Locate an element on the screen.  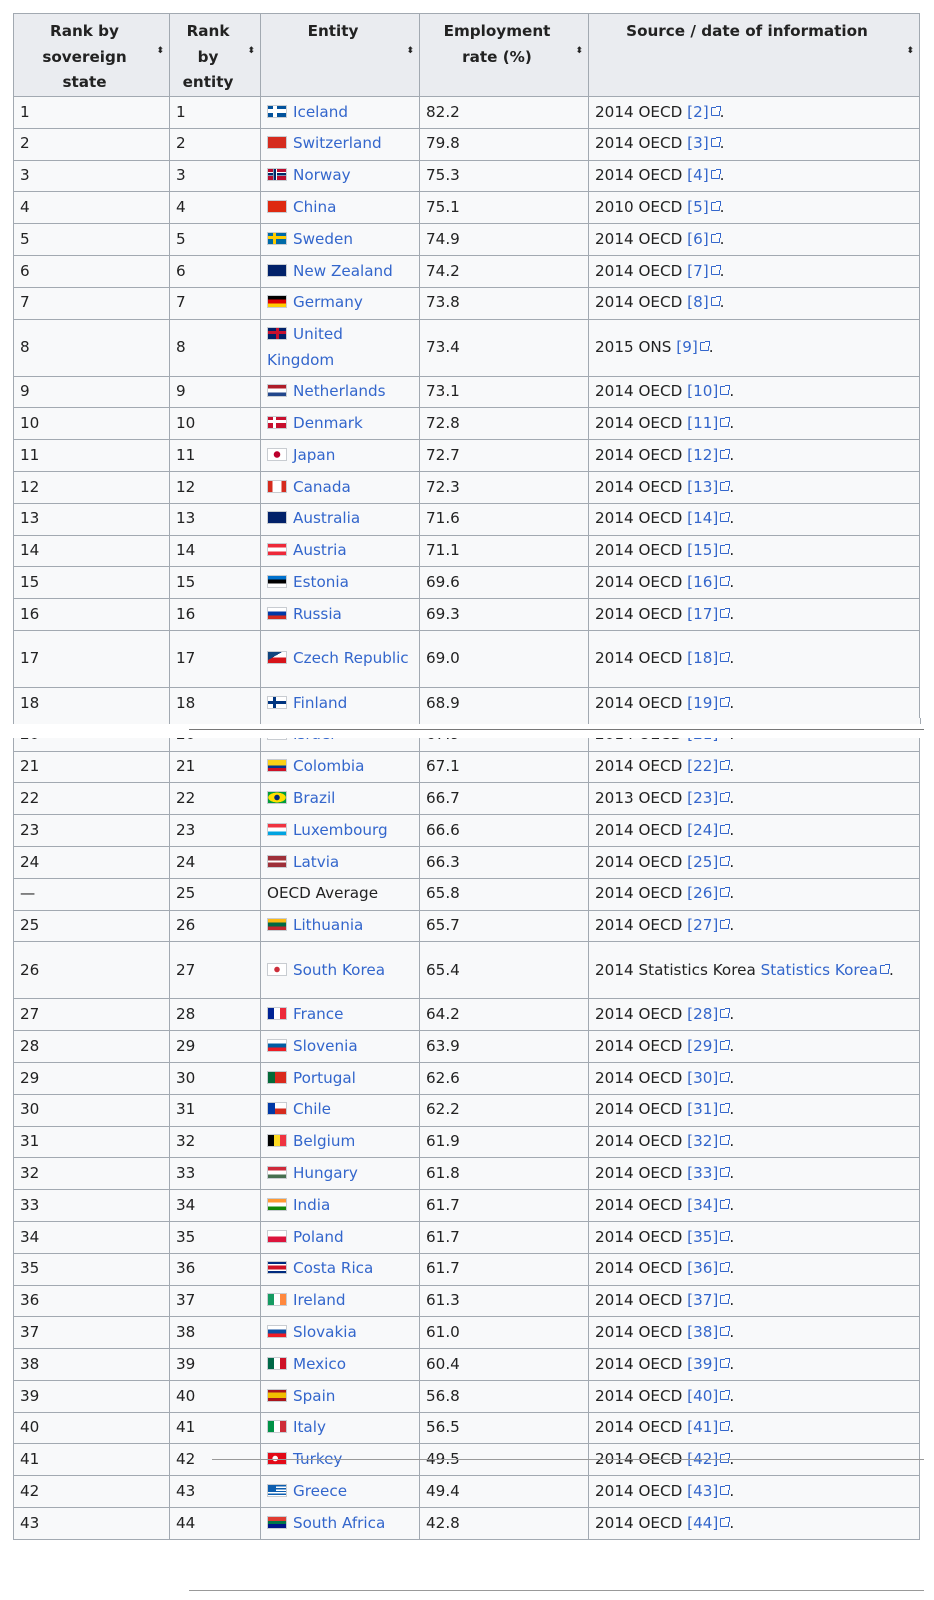
ireland-flag-icon is located at coordinates (277, 1300).